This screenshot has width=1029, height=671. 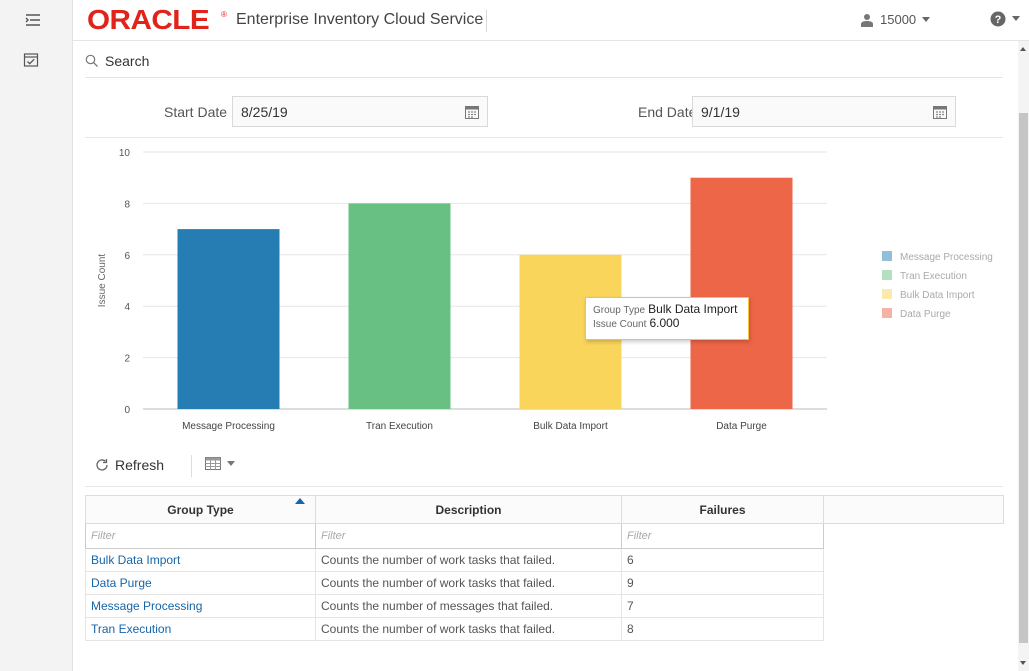 What do you see at coordinates (91, 60) in the screenshot?
I see `search-icon` at bounding box center [91, 60].